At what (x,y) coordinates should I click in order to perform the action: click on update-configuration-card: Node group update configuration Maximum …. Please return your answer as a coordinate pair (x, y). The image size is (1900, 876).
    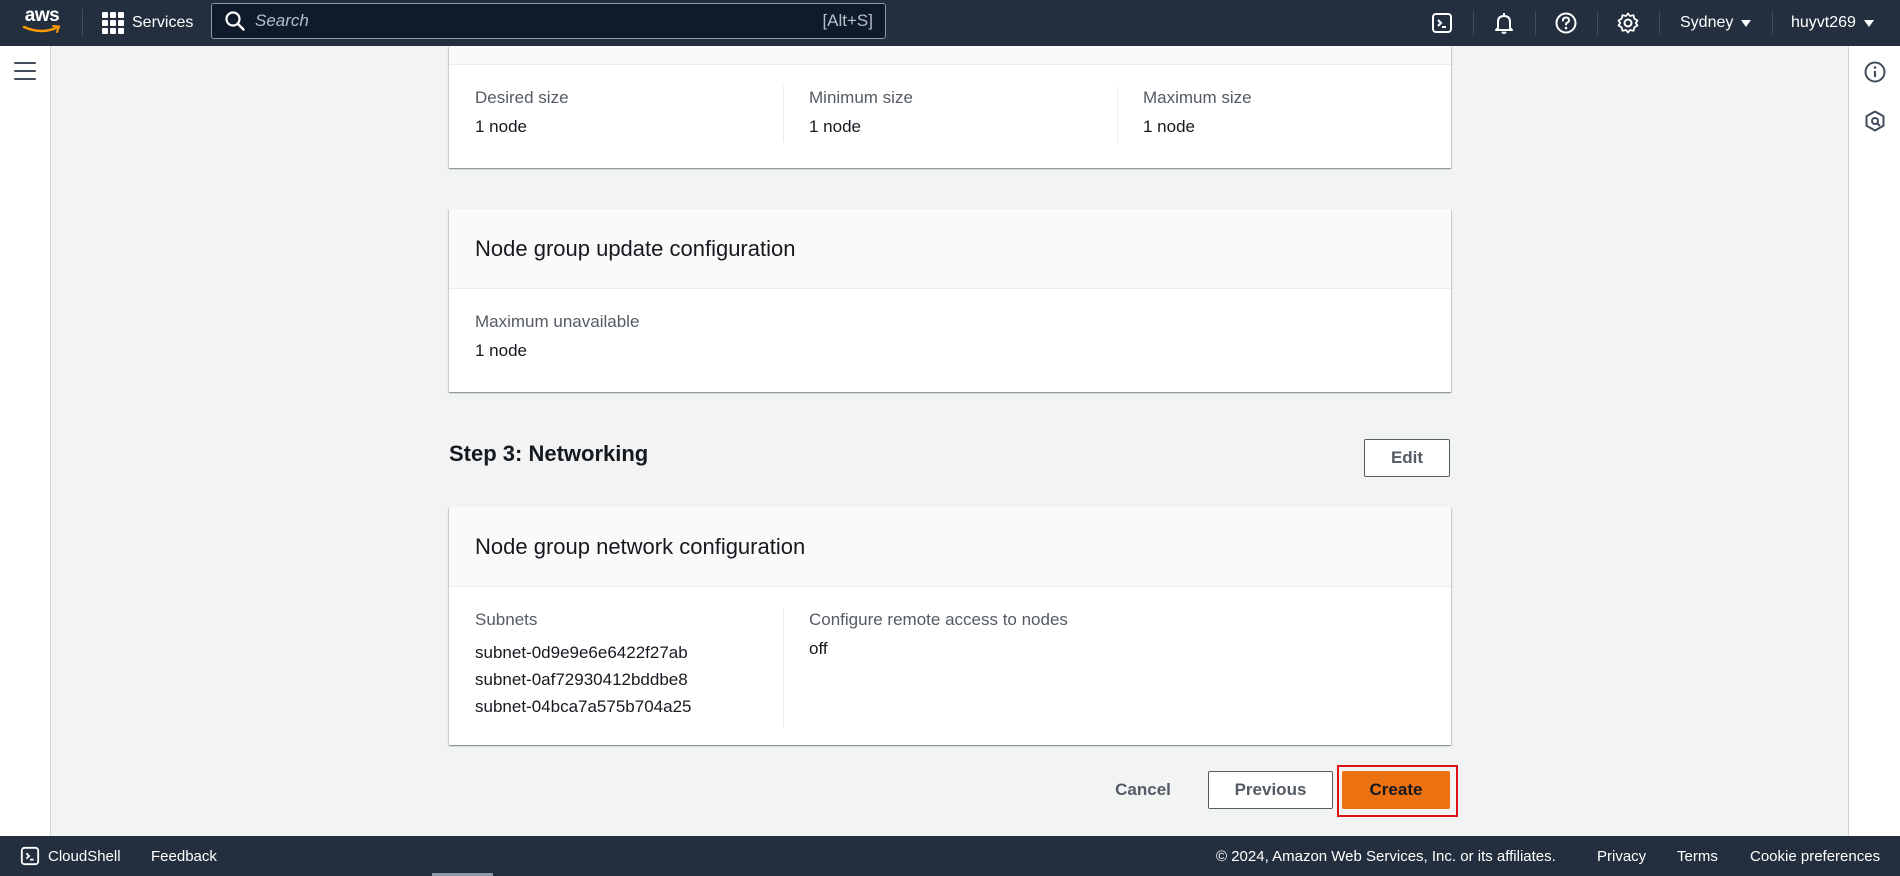
    Looking at the image, I should click on (950, 300).